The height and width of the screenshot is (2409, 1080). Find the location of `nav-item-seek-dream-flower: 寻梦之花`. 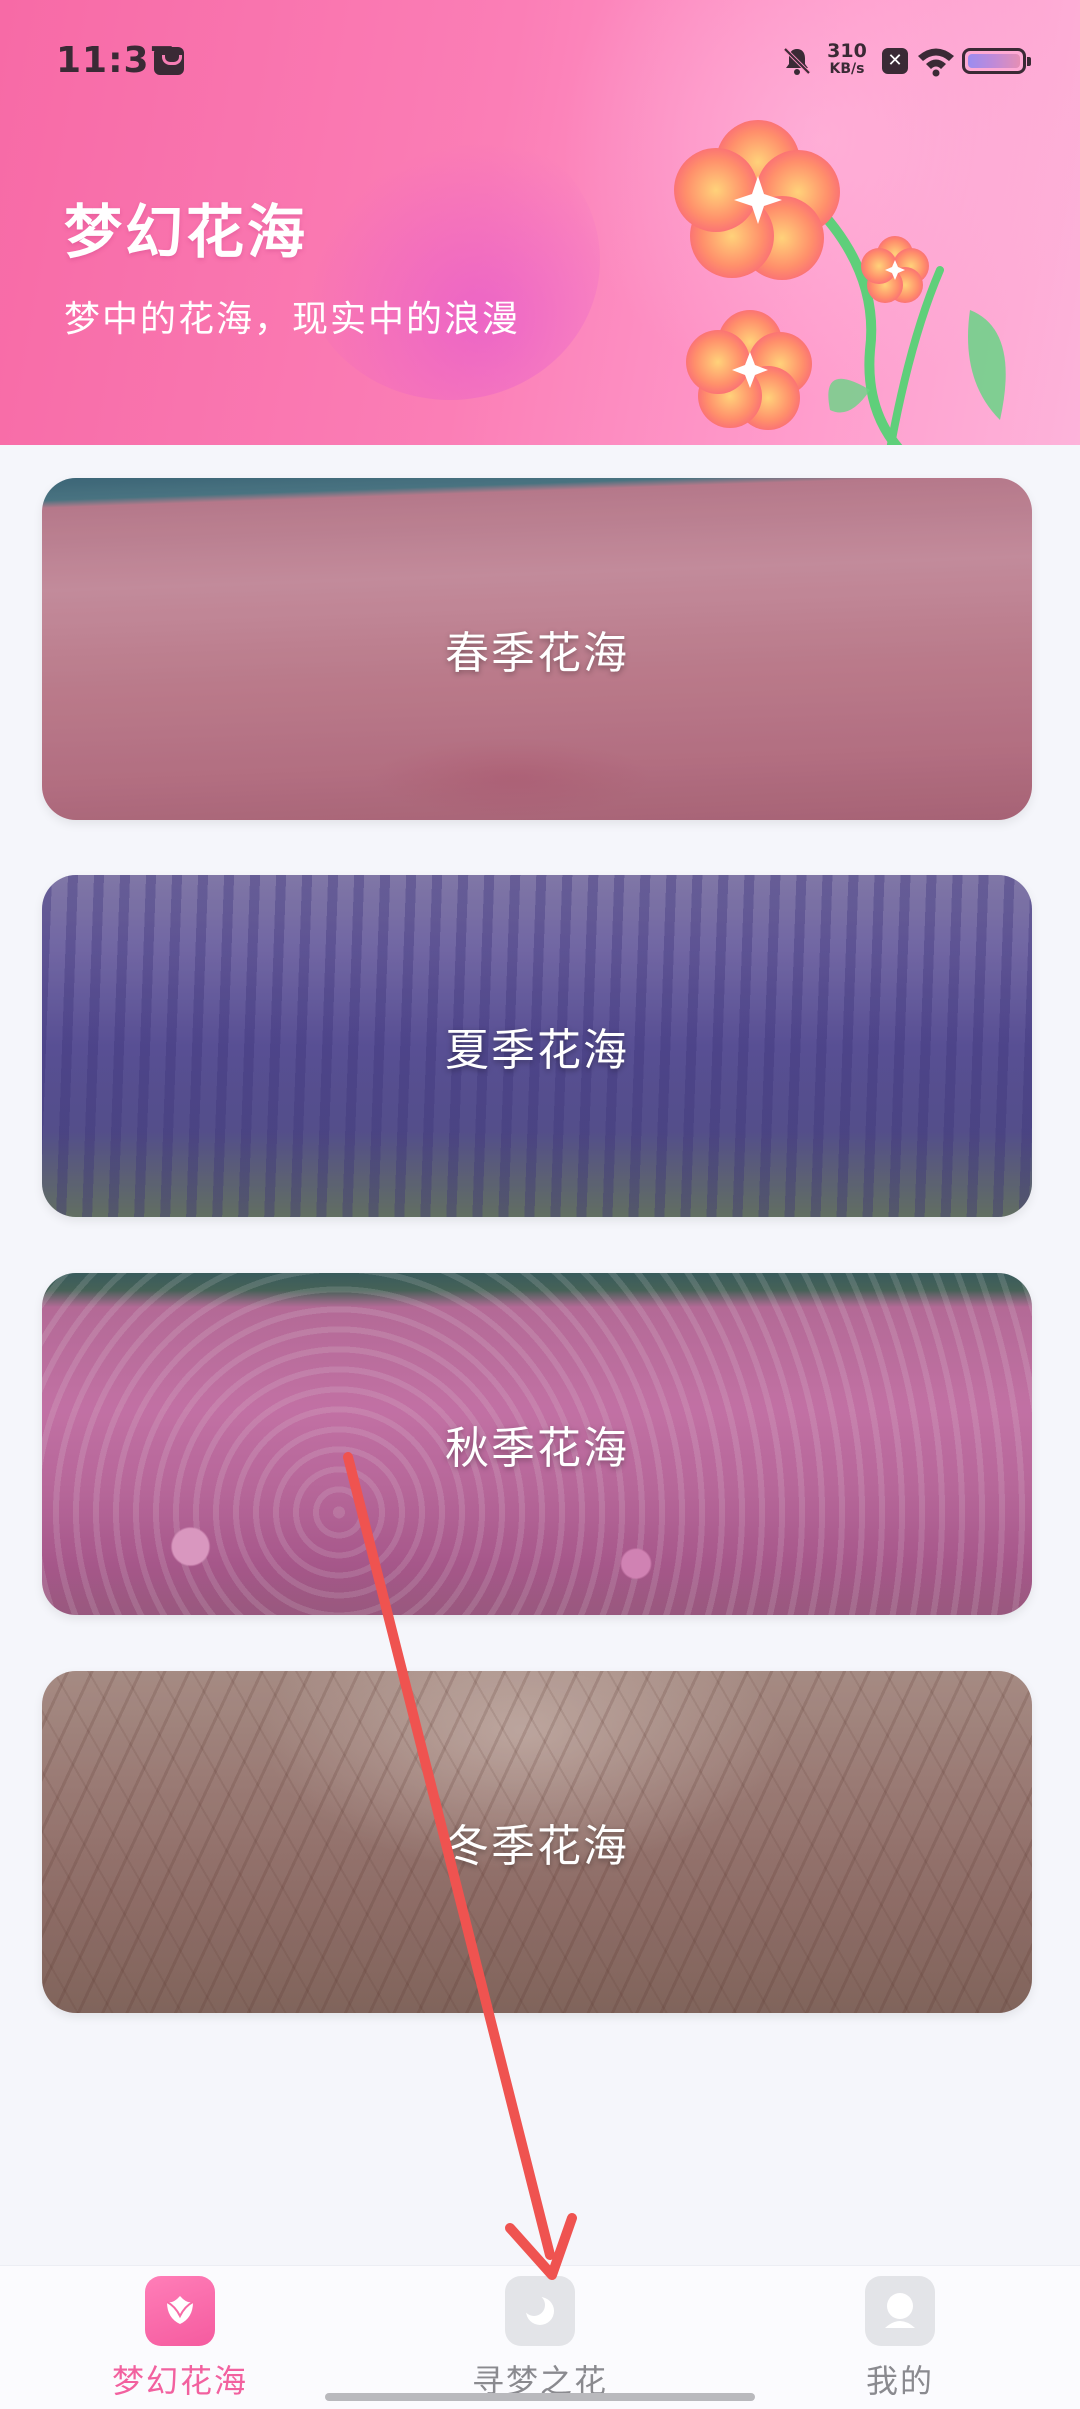

nav-item-seek-dream-flower: 寻梦之花 is located at coordinates (540, 2337).